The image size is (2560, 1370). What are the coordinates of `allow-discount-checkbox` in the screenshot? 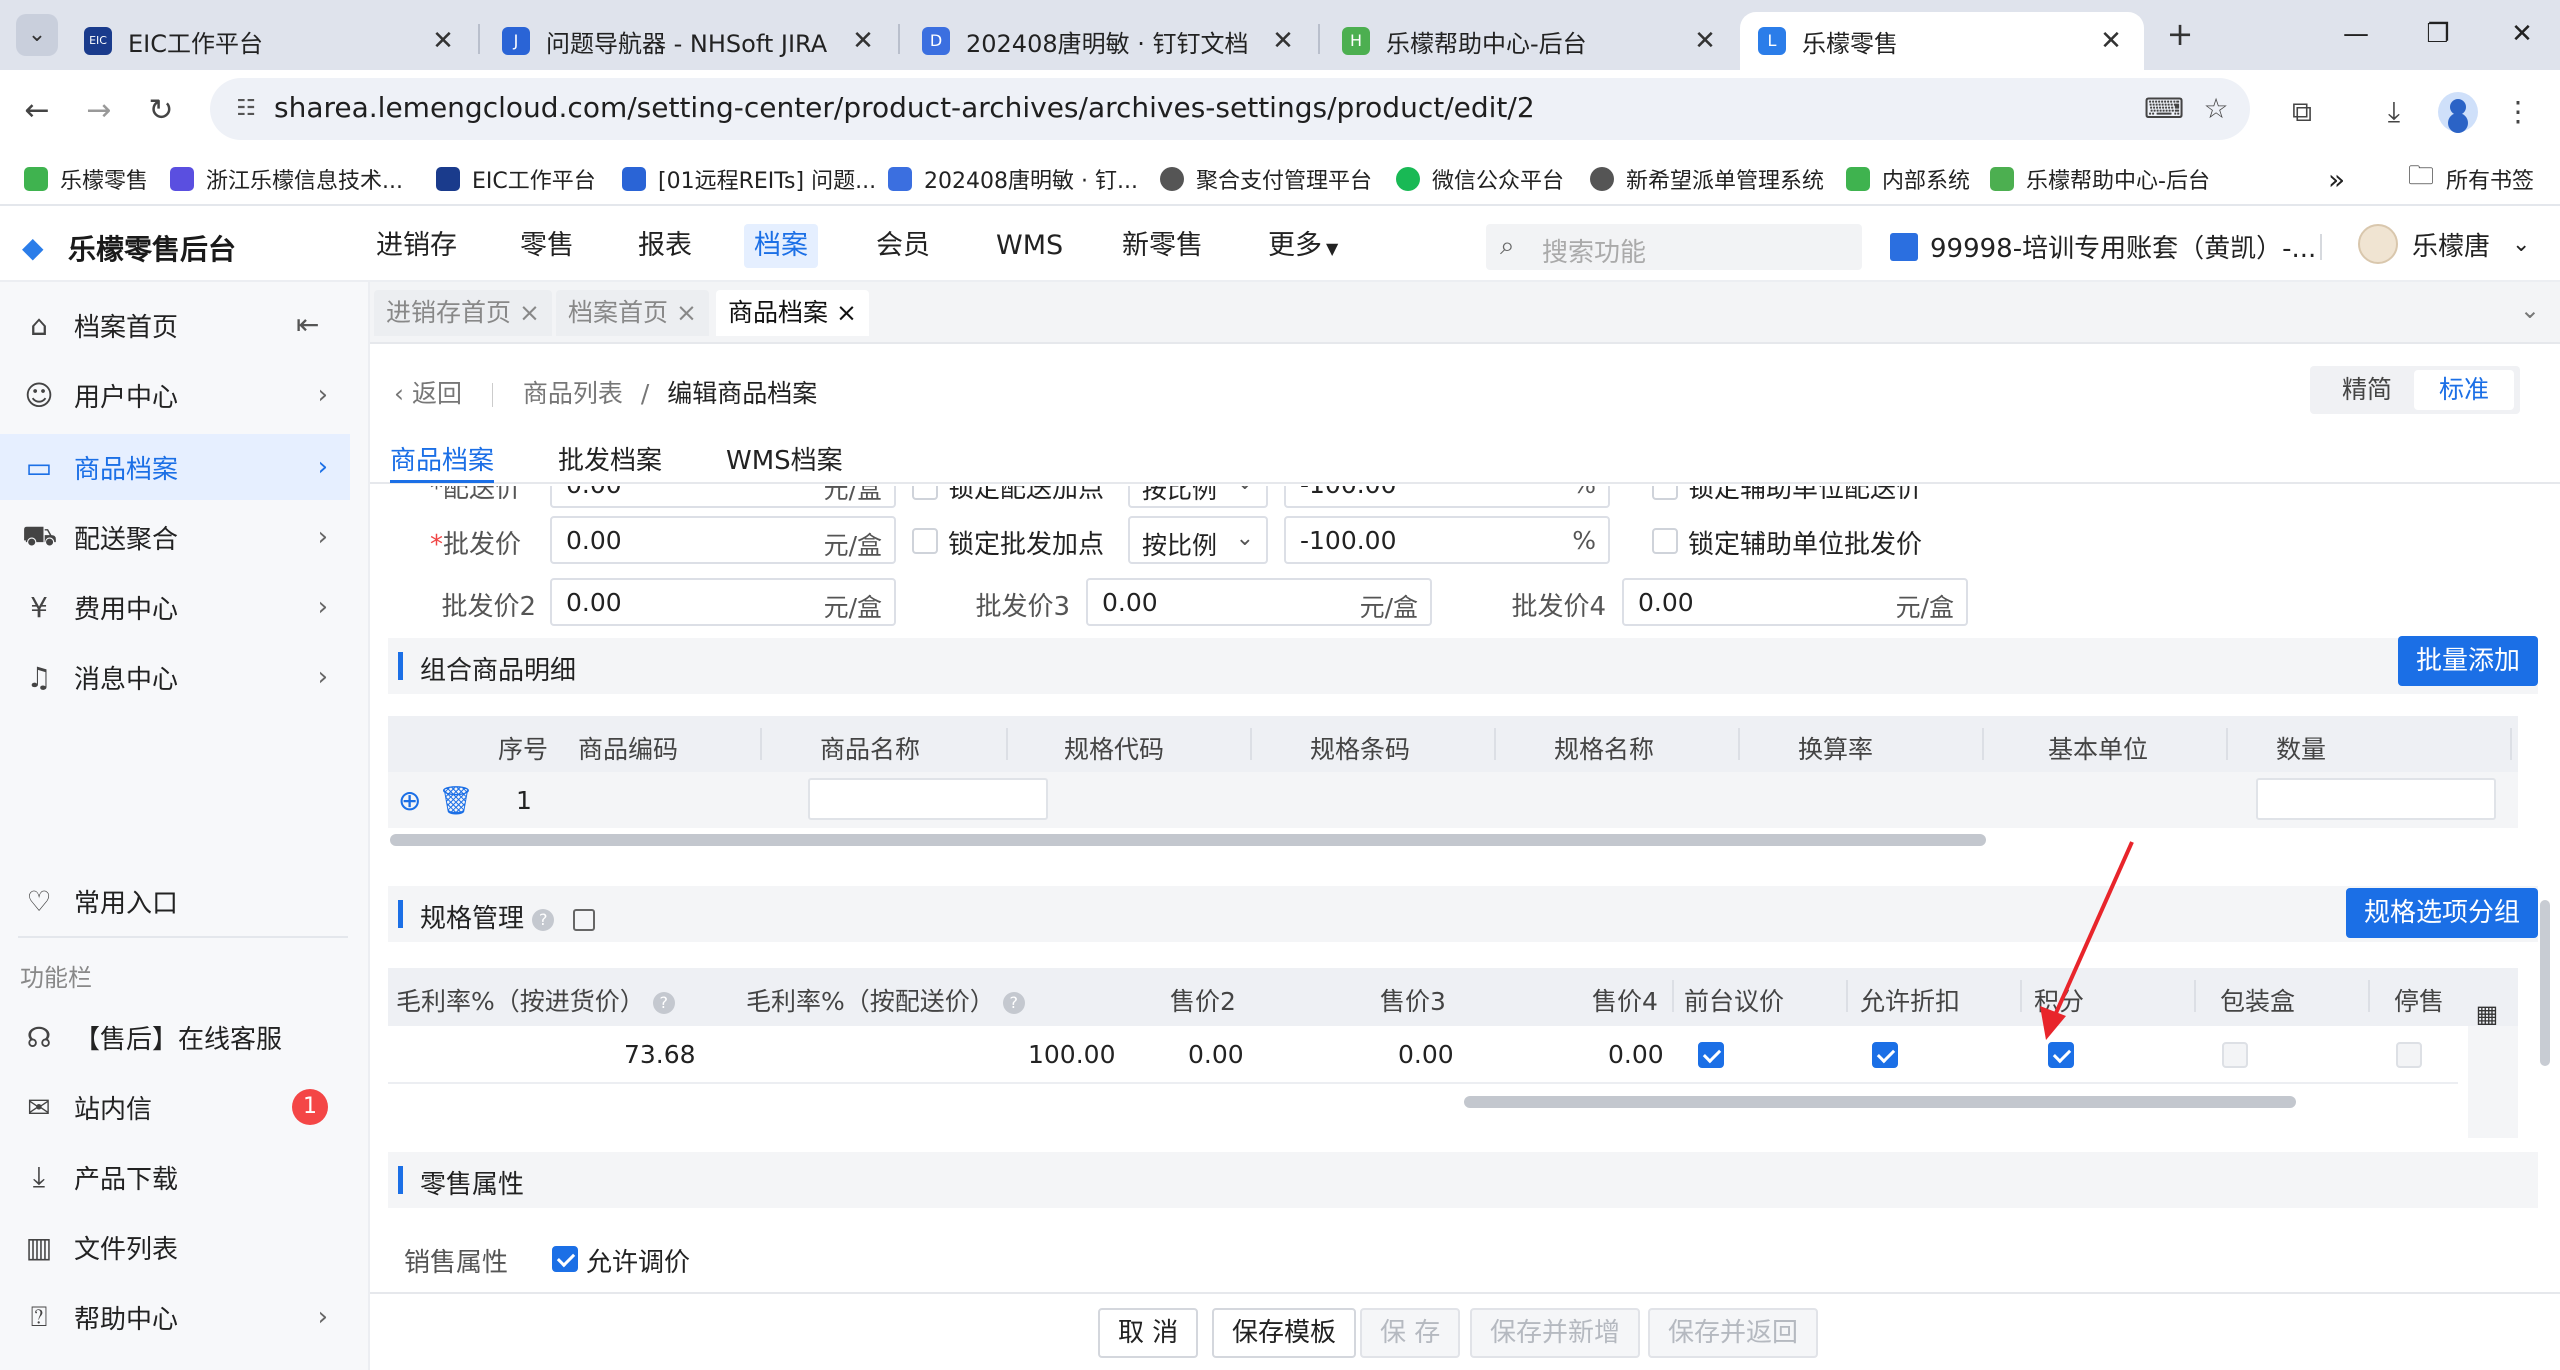 It's located at (1885, 1055).